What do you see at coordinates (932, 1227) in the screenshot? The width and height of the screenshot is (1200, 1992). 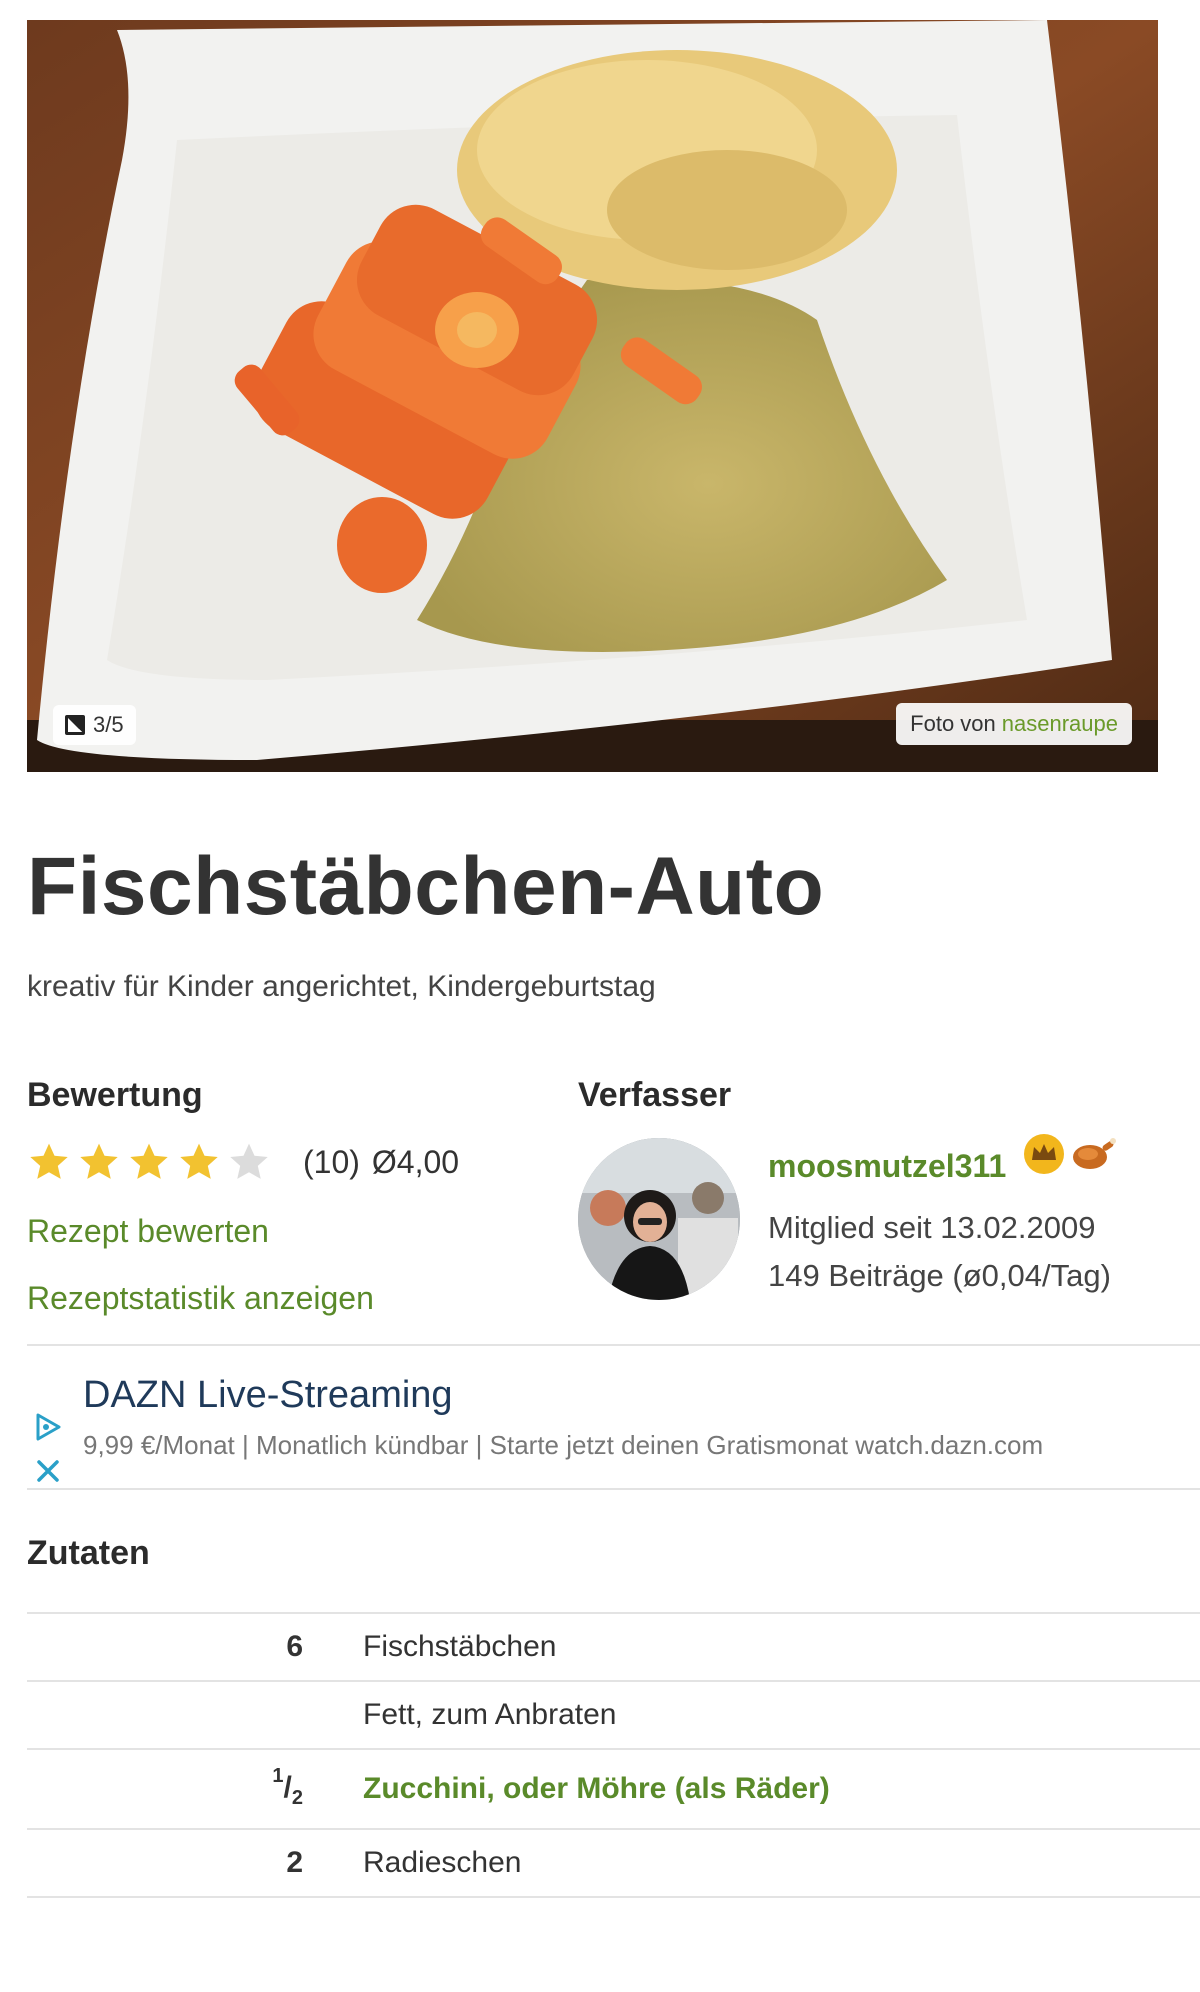 I see `author-member-since: Mitglied seit 13.02.2009` at bounding box center [932, 1227].